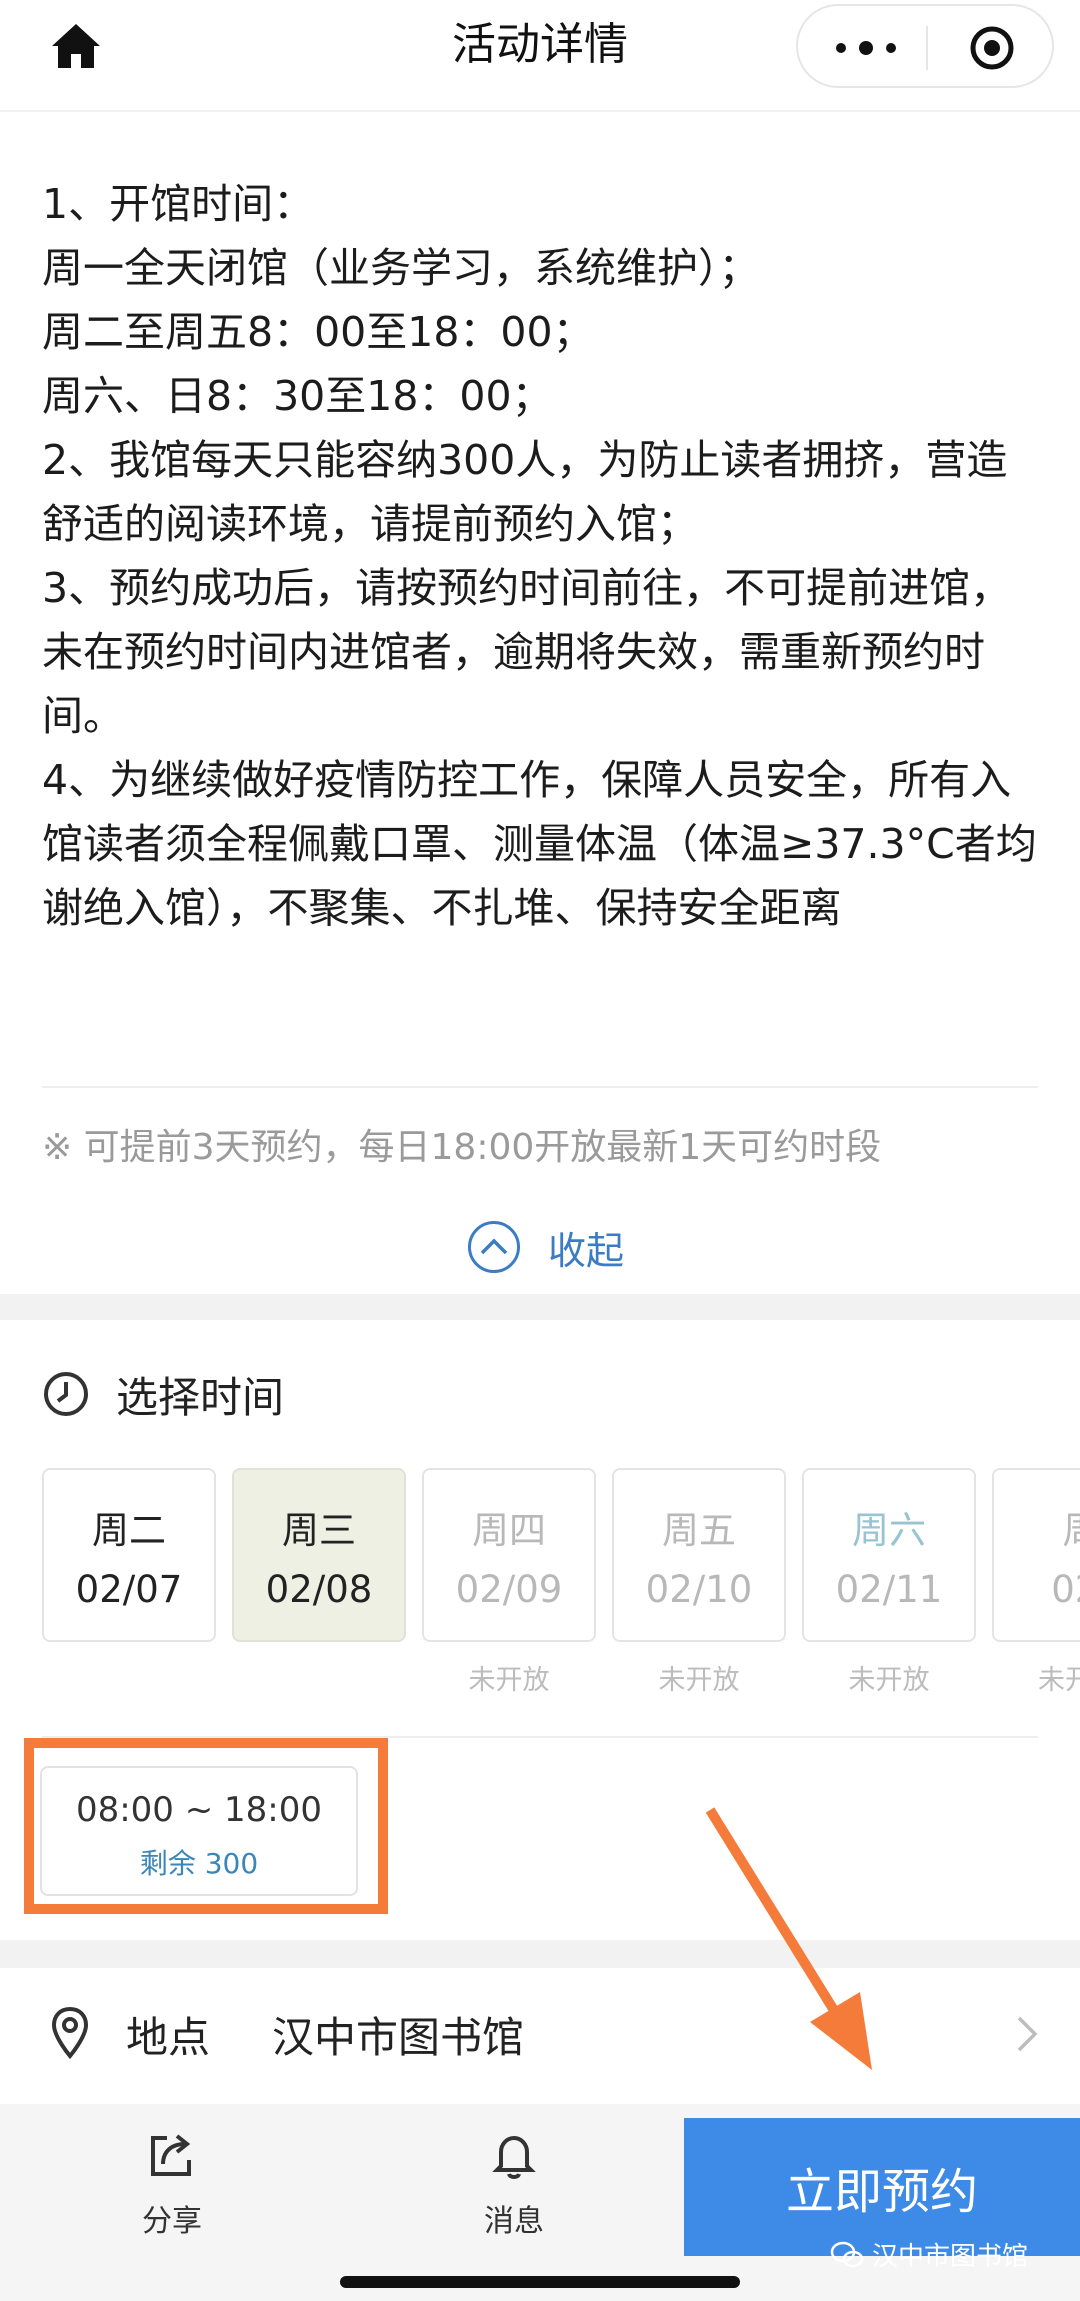  I want to click on day-option-fri: 周五 02/10, so click(699, 1555).